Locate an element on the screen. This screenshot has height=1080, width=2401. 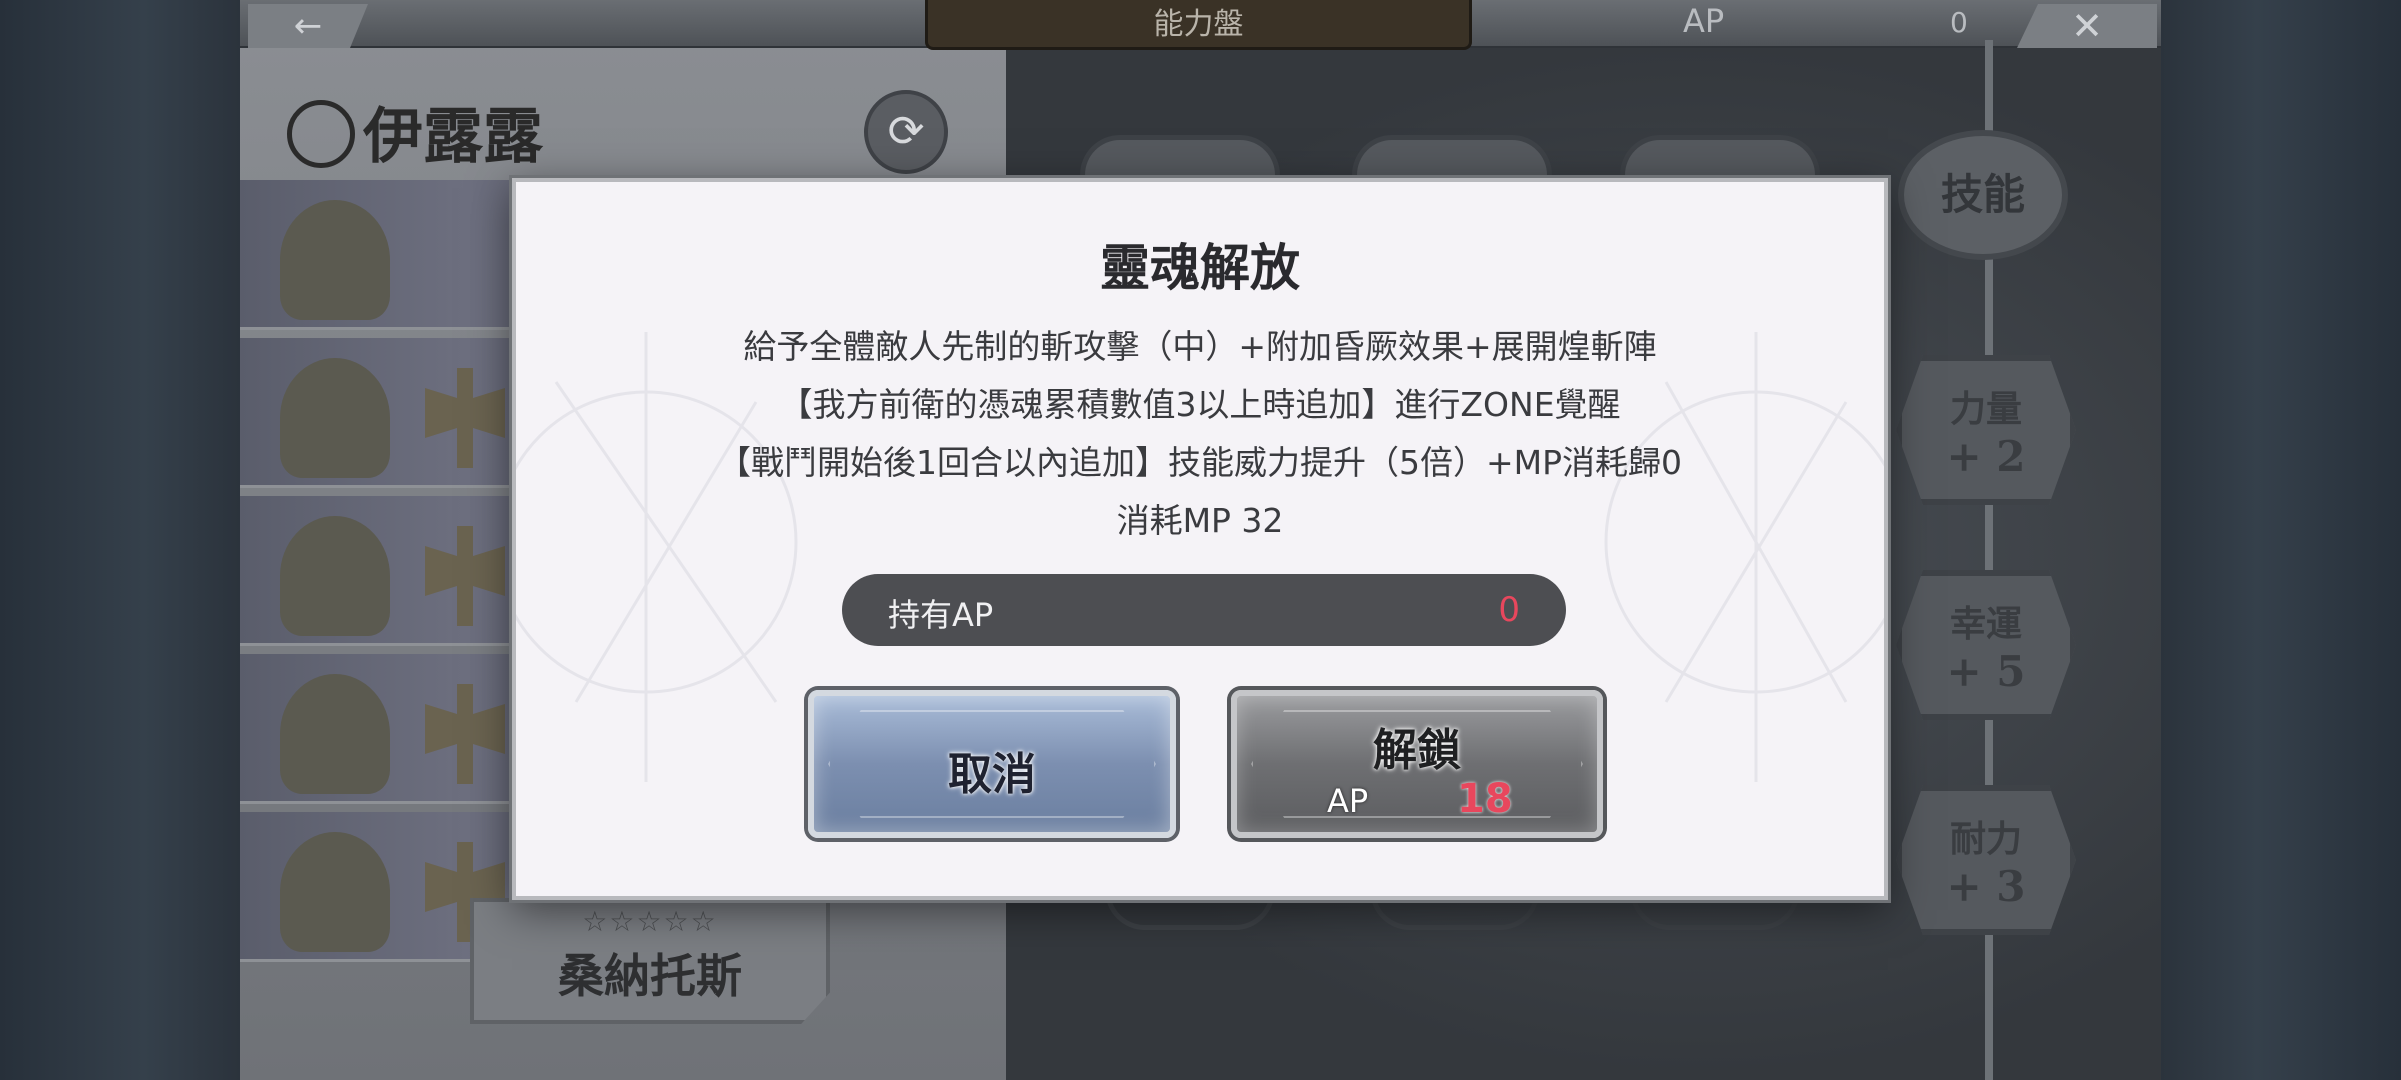
unlock-button: 解鎖 AP 18 is located at coordinates (1417, 764).